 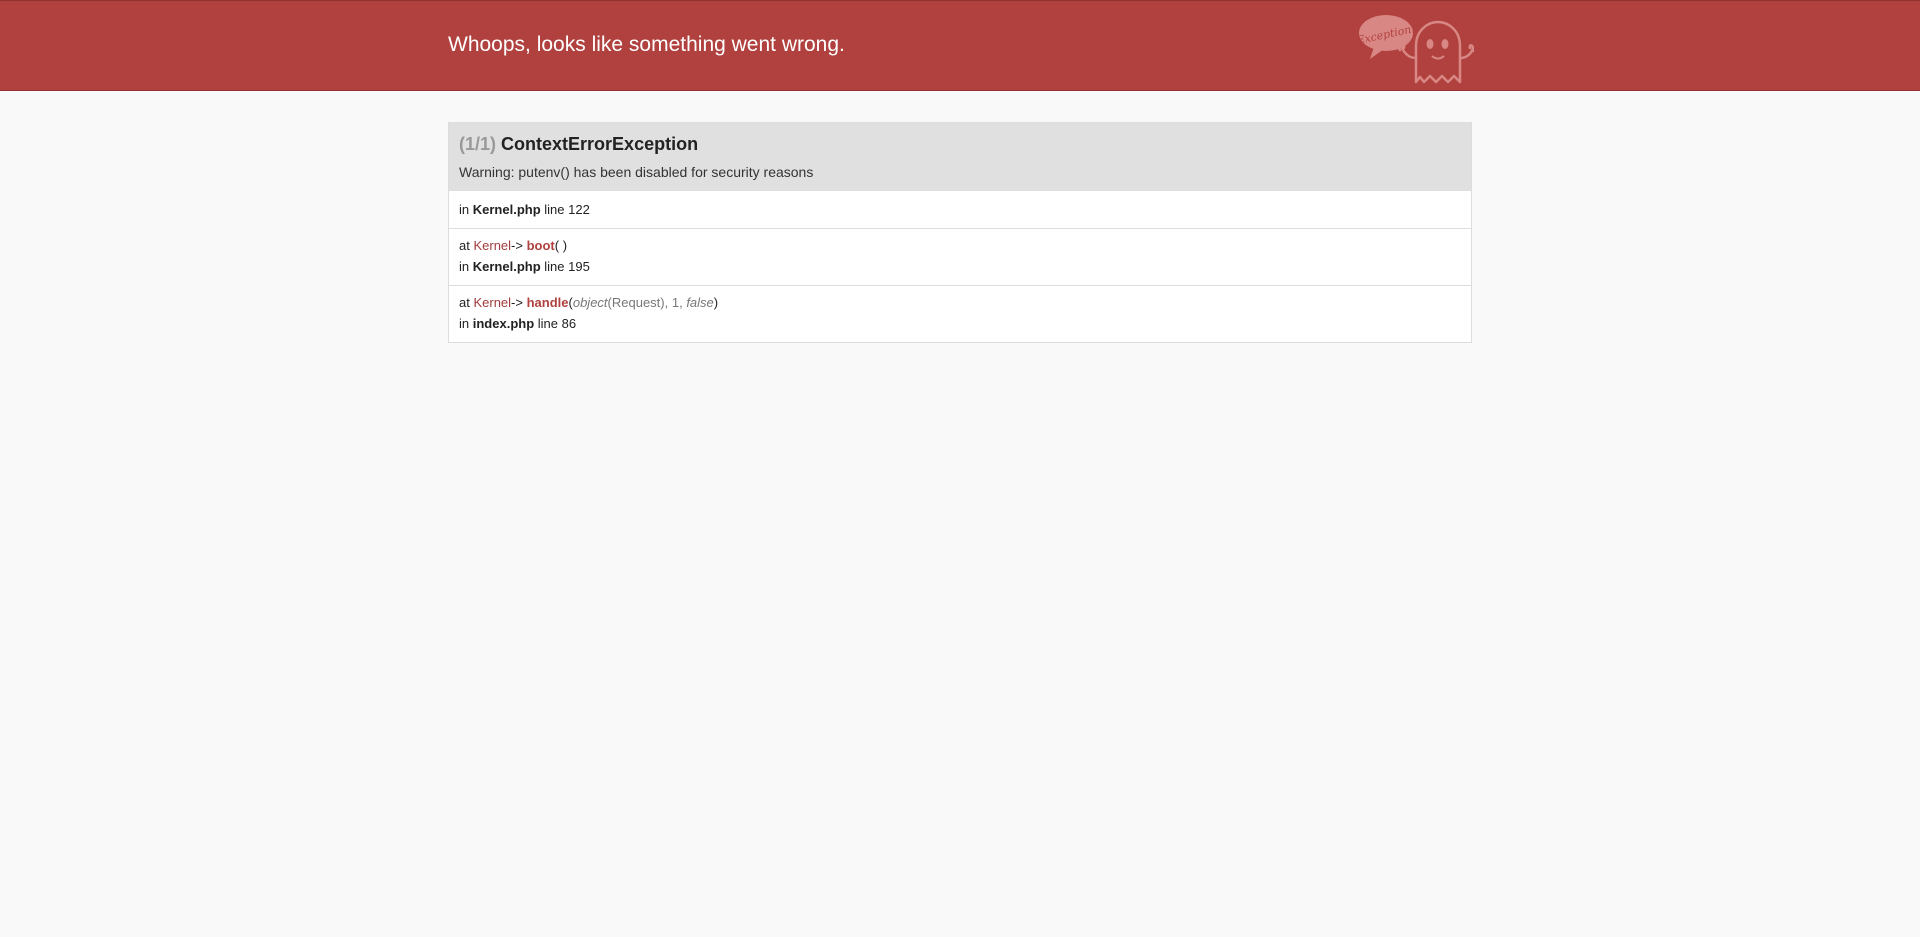 I want to click on open-paren: (, so click(x=557, y=245).